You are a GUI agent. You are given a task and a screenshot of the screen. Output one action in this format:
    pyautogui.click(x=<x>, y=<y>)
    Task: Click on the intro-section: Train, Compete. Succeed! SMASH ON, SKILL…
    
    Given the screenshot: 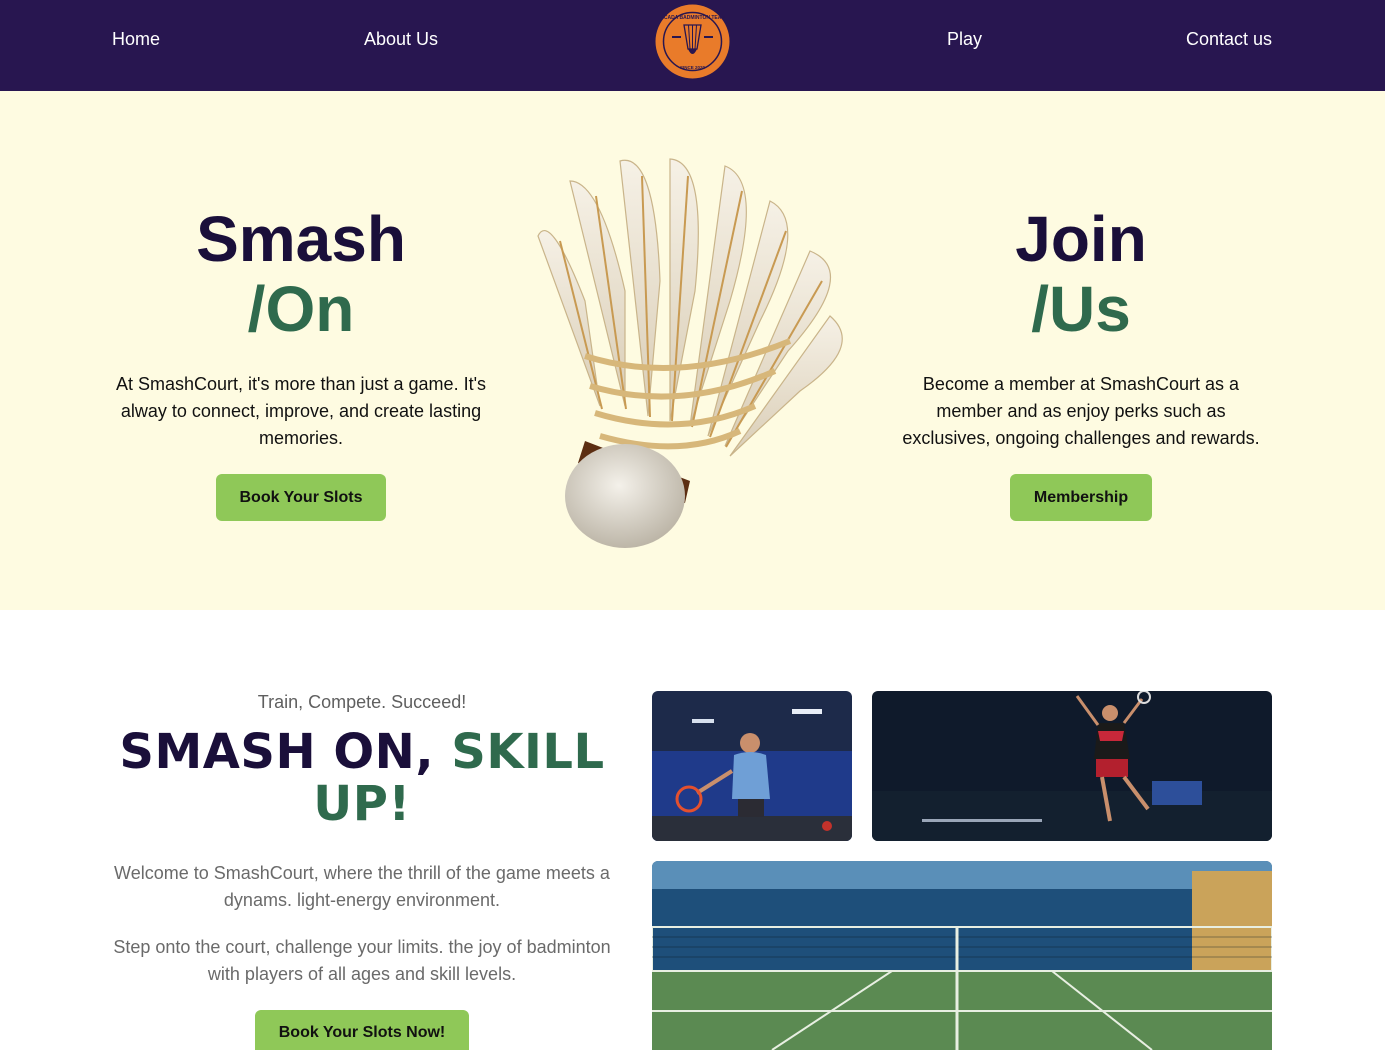 What is the action you would take?
    pyautogui.click(x=362, y=870)
    